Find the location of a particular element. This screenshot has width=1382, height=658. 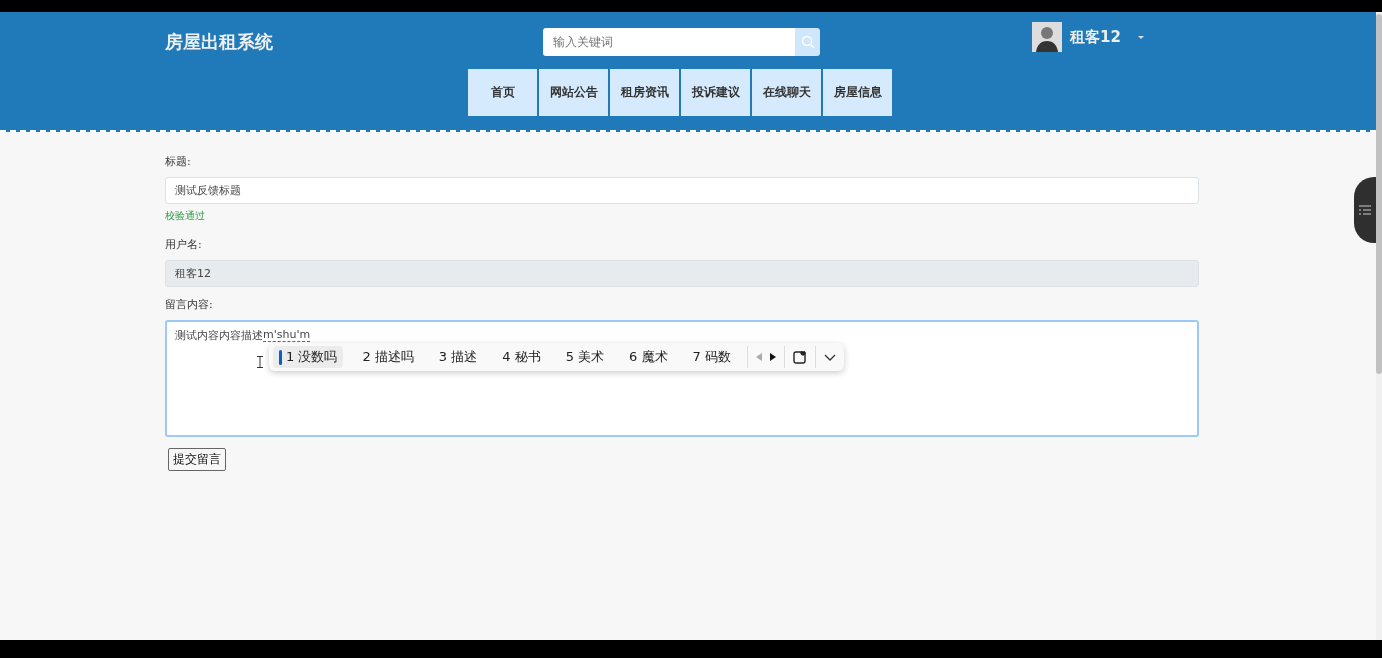

ime-candidate: 1 没数吗 is located at coordinates (308, 357).